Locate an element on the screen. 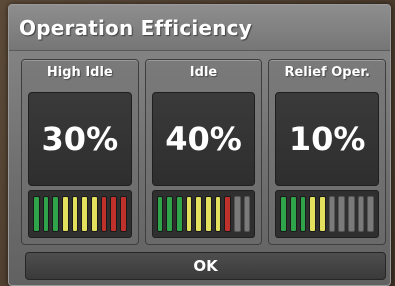 This screenshot has height=286, width=395. value-display: 30% is located at coordinates (80, 139).